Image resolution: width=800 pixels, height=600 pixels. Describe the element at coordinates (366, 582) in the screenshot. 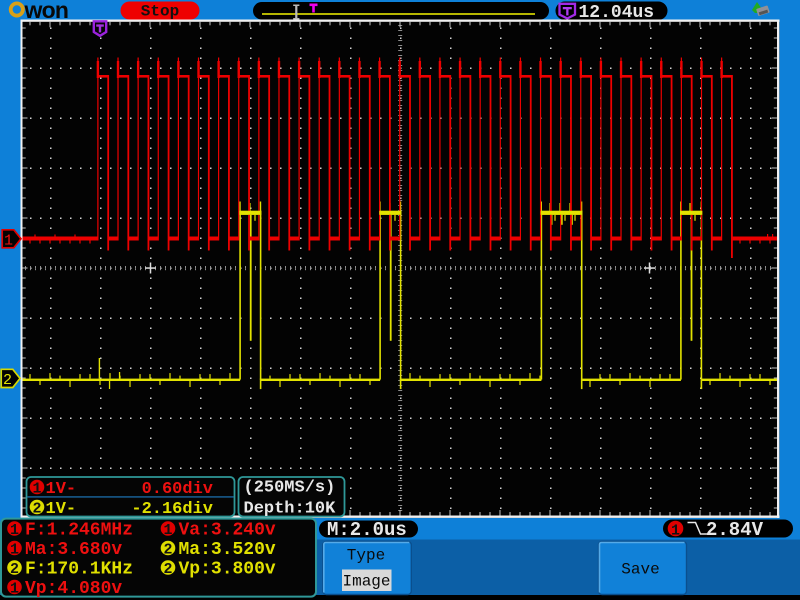

I see `svg-text: Image` at that location.